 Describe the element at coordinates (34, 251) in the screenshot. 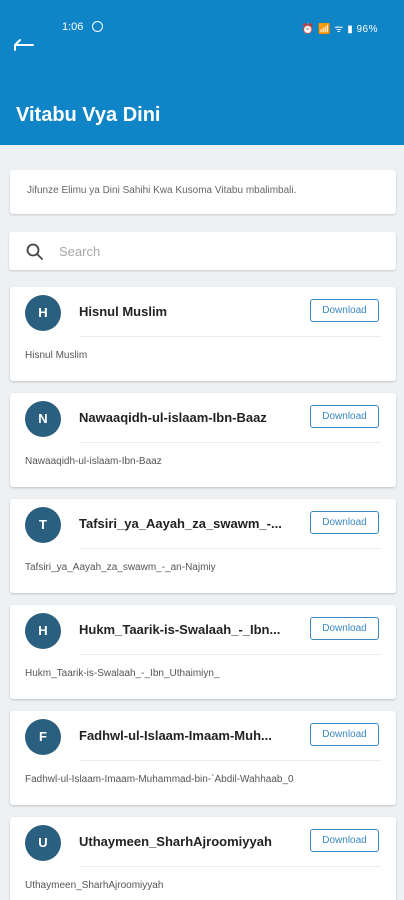

I see `search-icon` at that location.